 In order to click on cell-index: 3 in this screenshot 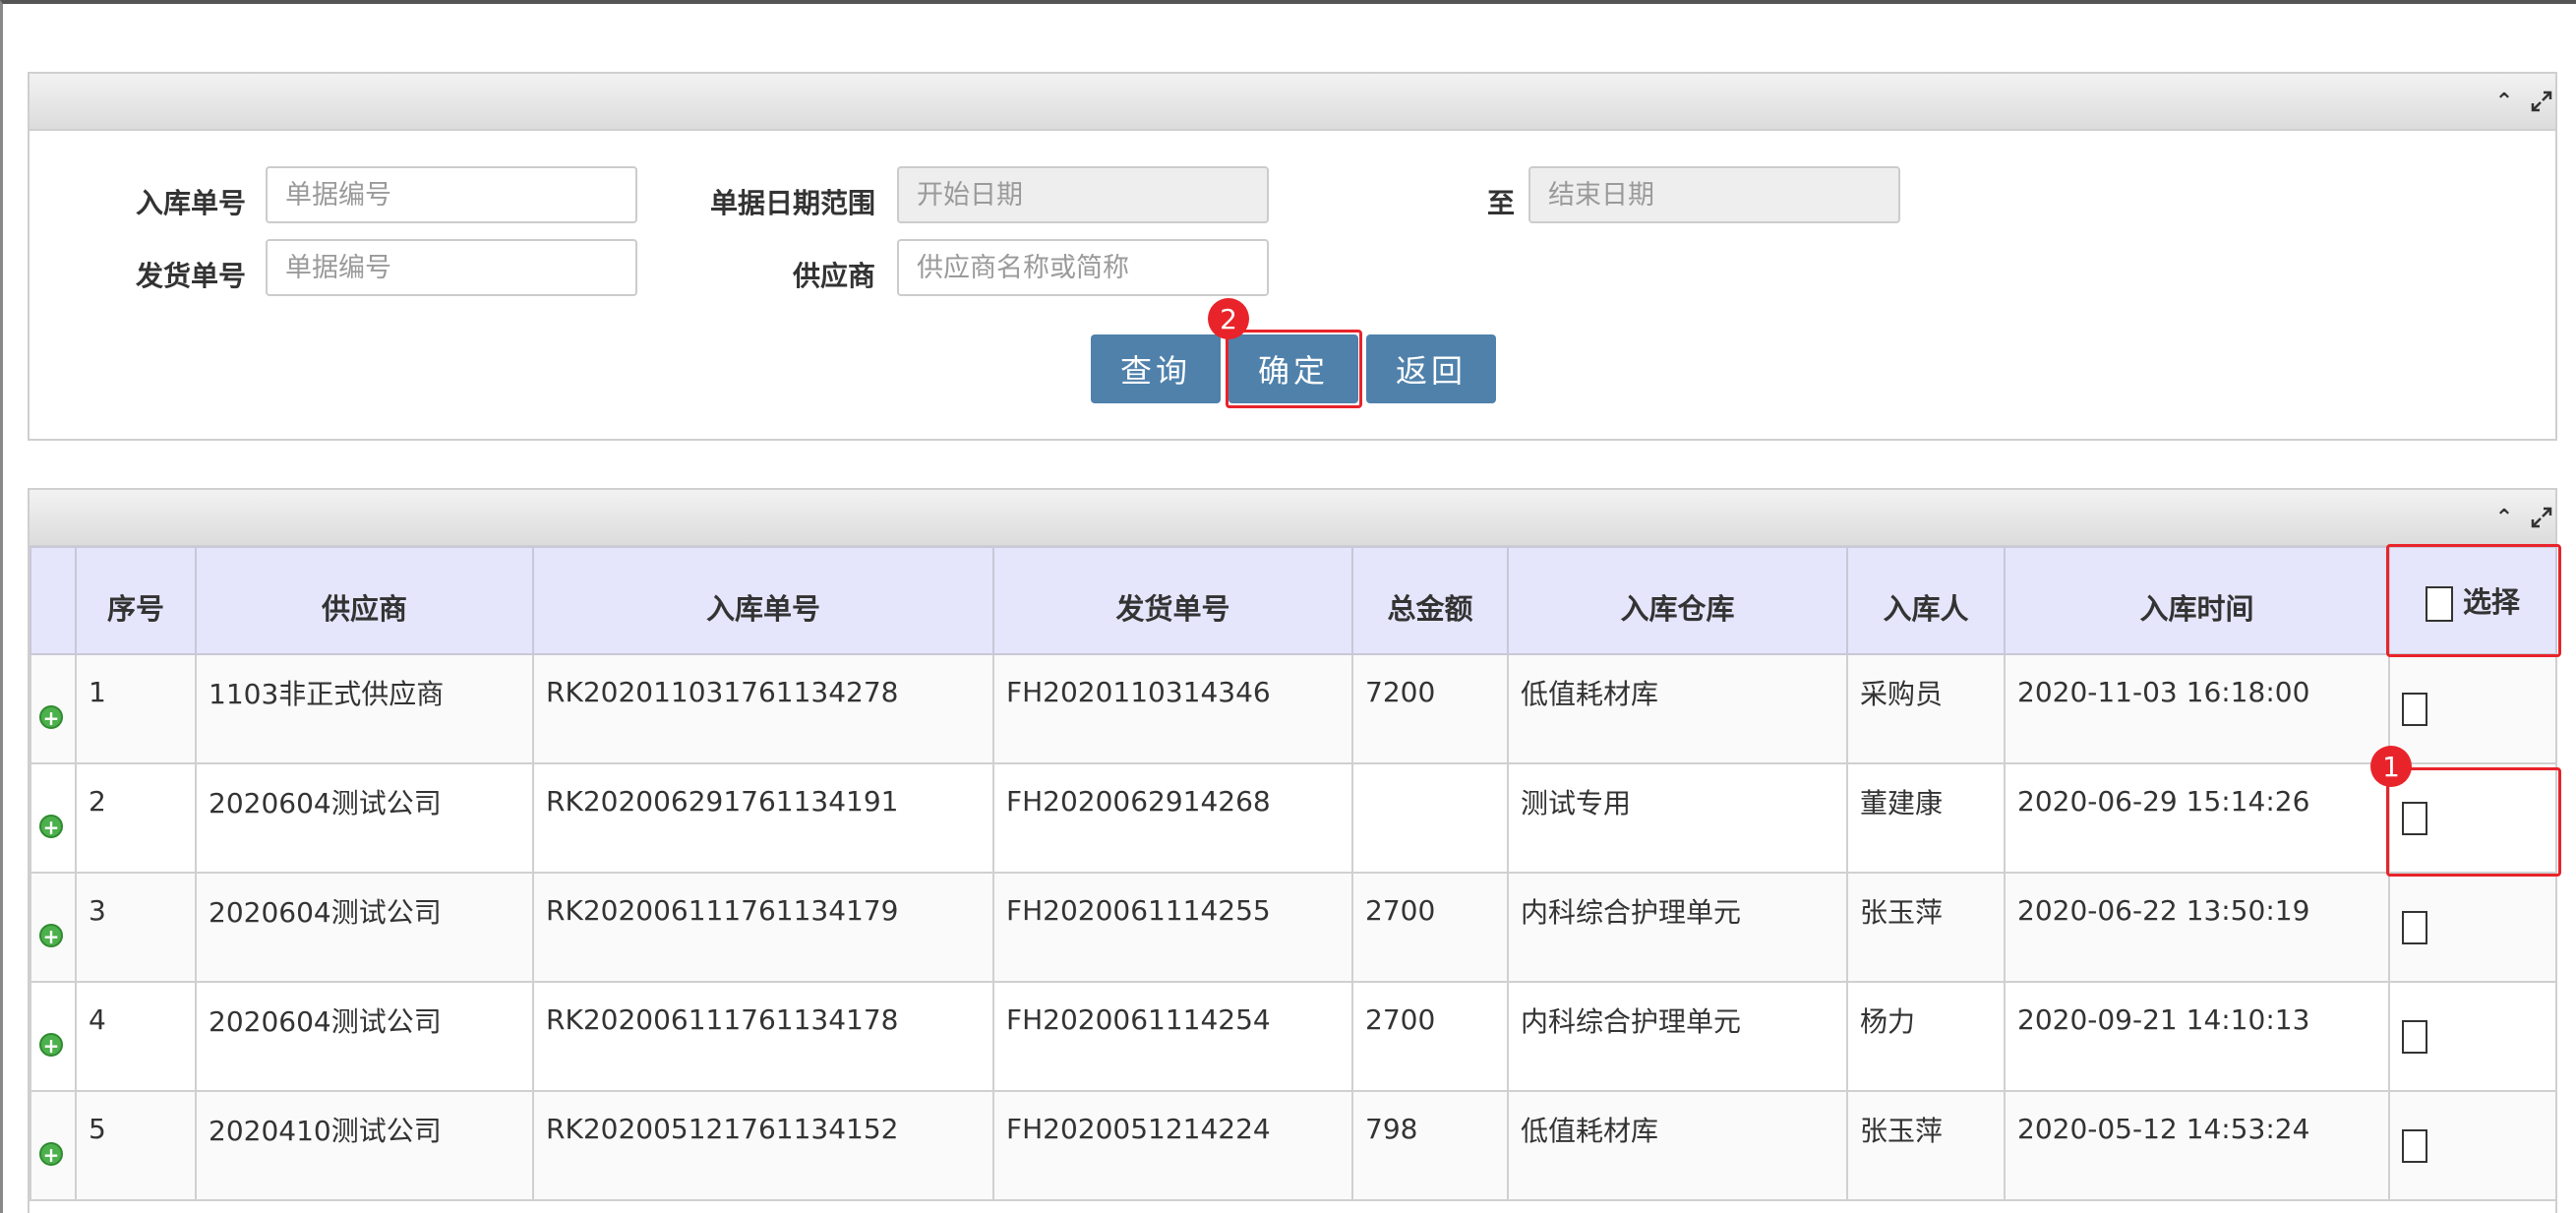, I will do `click(136, 927)`.